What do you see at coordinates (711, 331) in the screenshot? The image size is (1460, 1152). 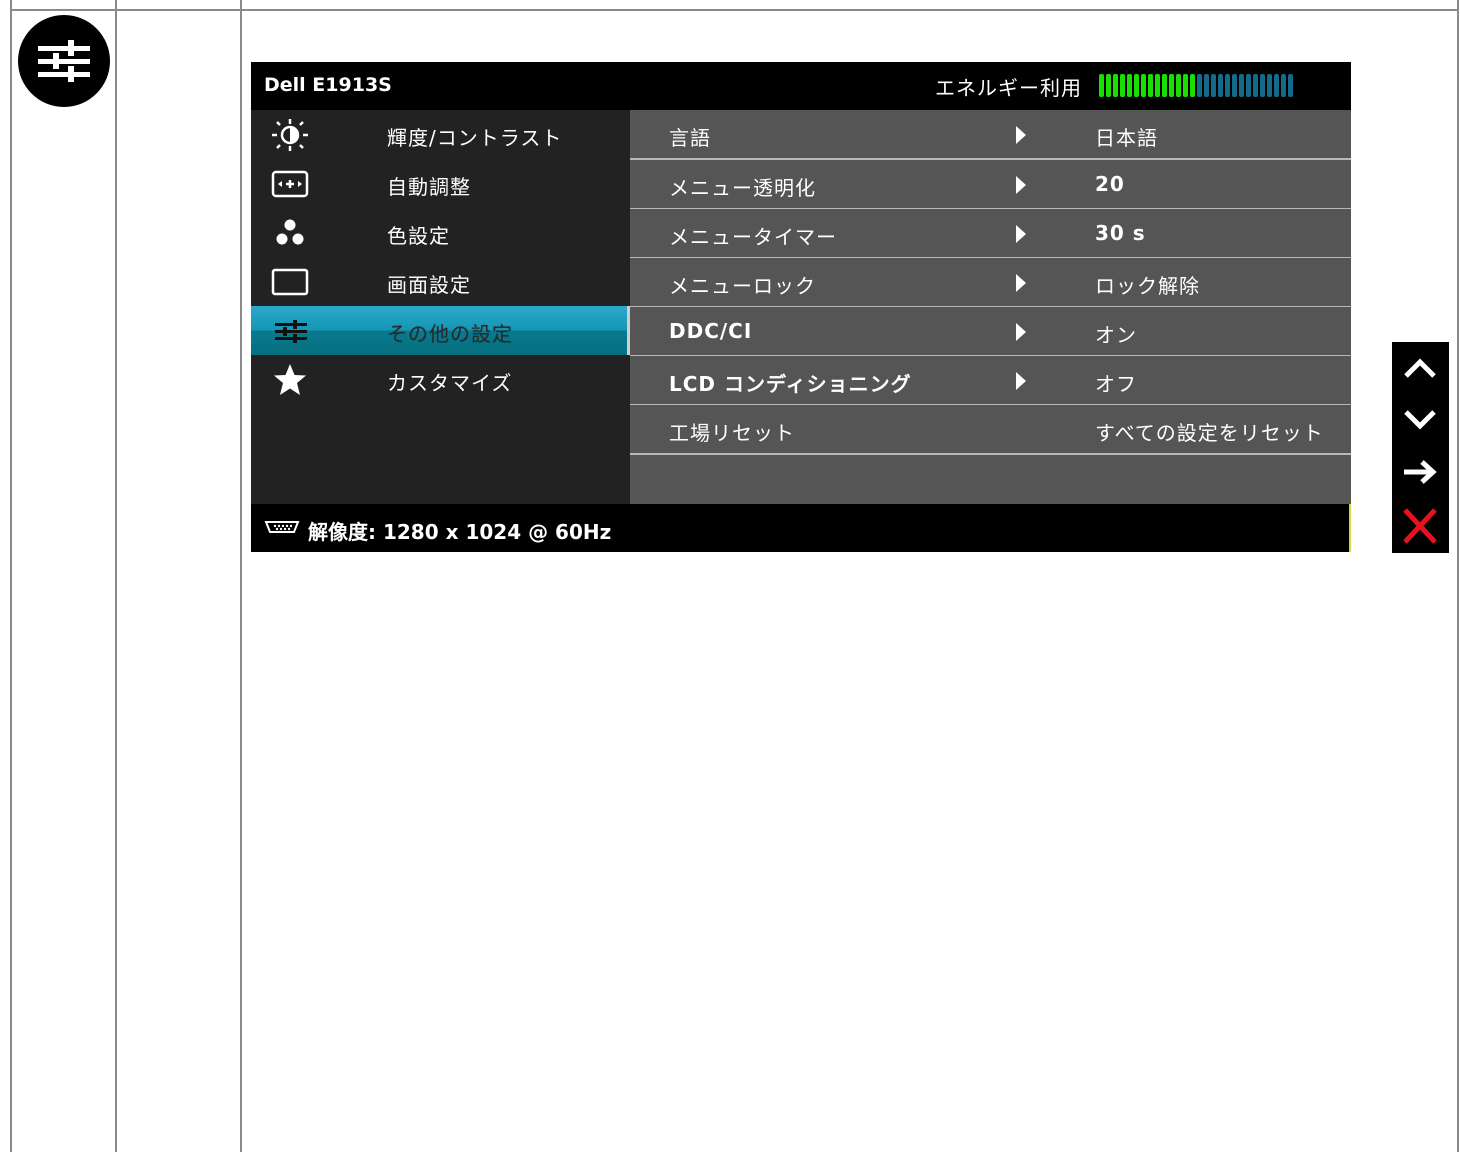 I see `option-label: DDC/CI` at bounding box center [711, 331].